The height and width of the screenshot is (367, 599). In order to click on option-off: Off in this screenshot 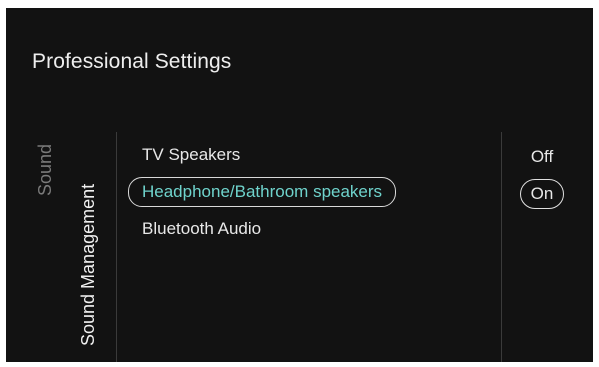, I will do `click(542, 156)`.